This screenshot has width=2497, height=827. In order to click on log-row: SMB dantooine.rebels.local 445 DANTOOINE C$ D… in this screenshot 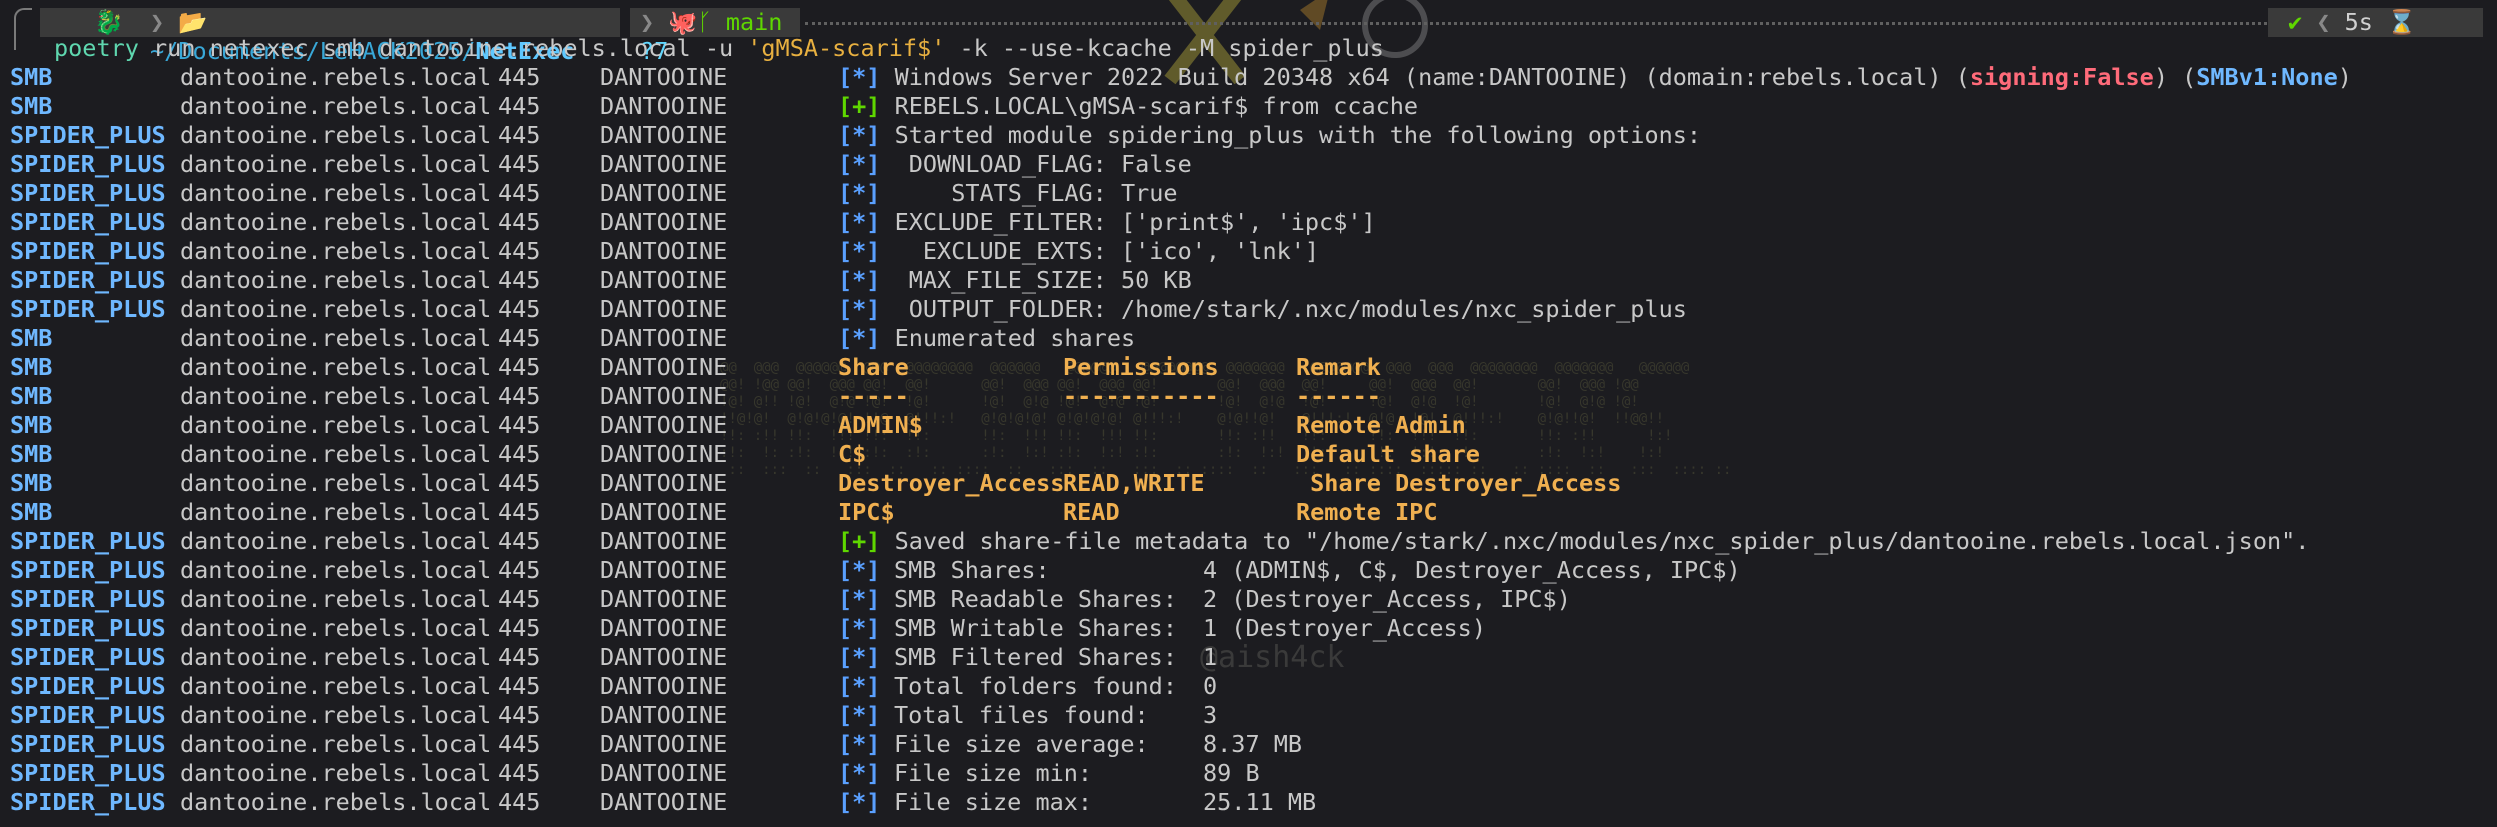, I will do `click(1250, 454)`.